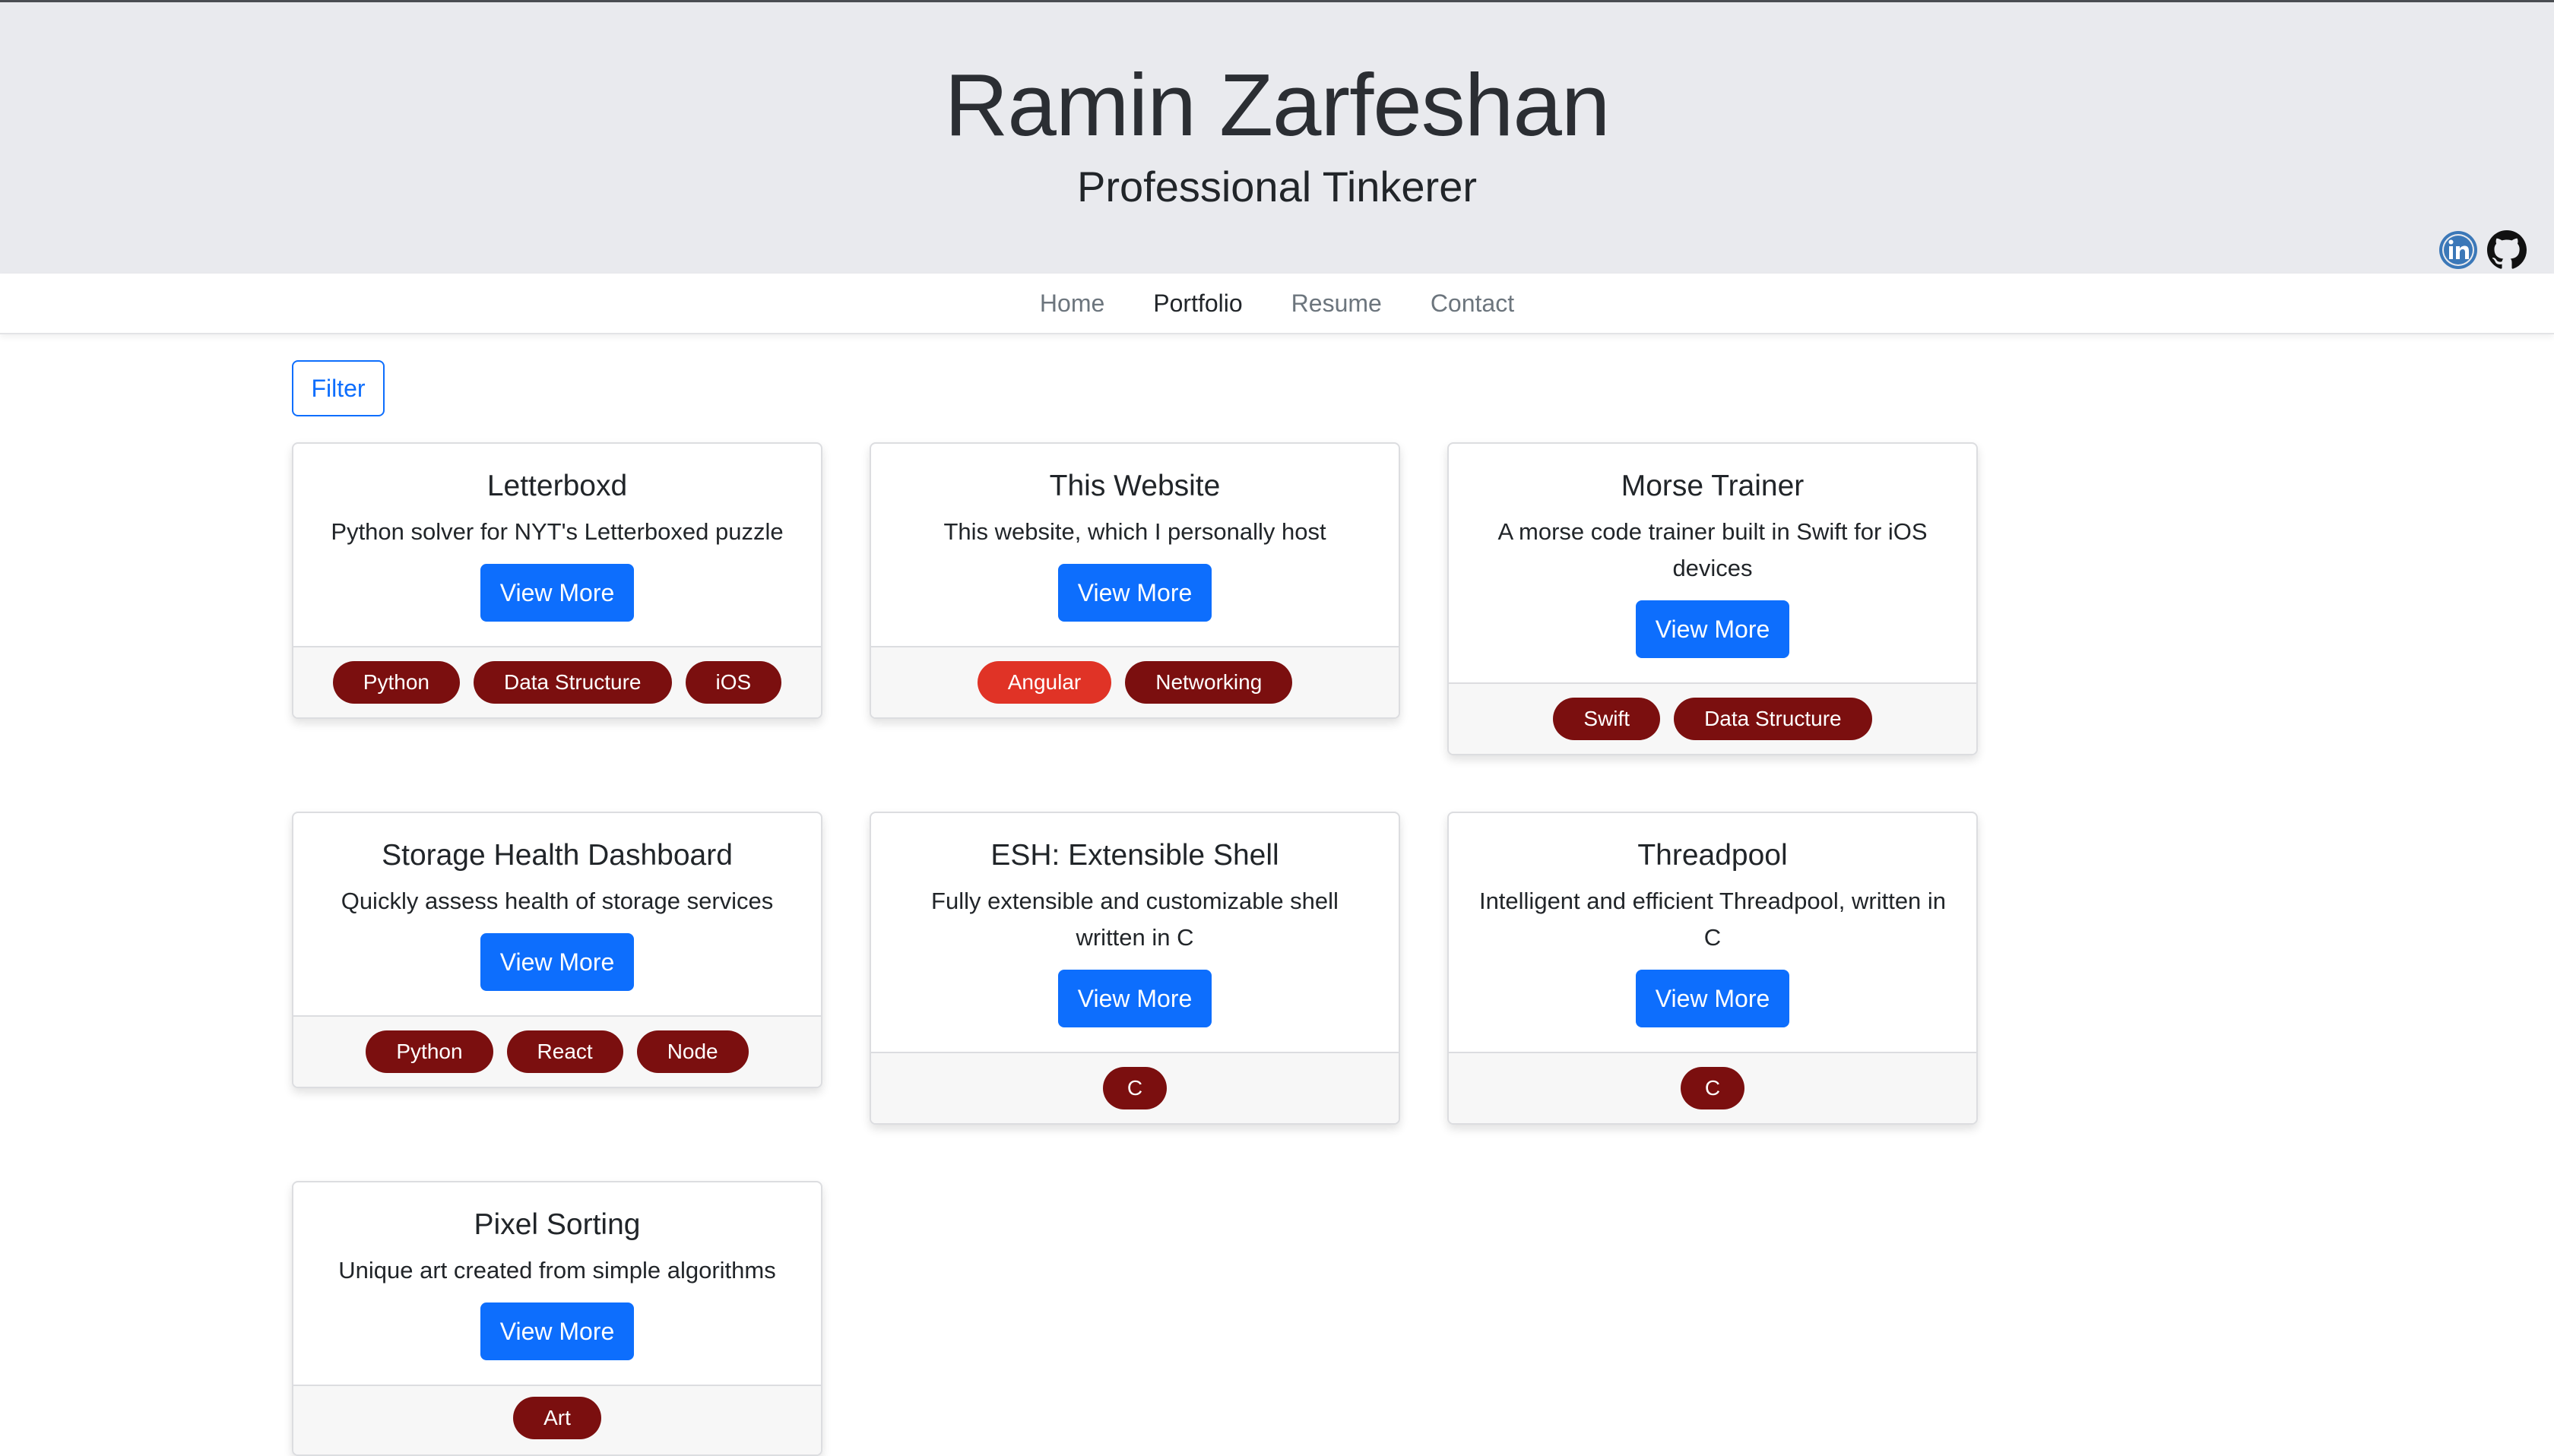  Describe the element at coordinates (1197, 304) in the screenshot. I see `nav-item-portfolio: Portfolio` at that location.